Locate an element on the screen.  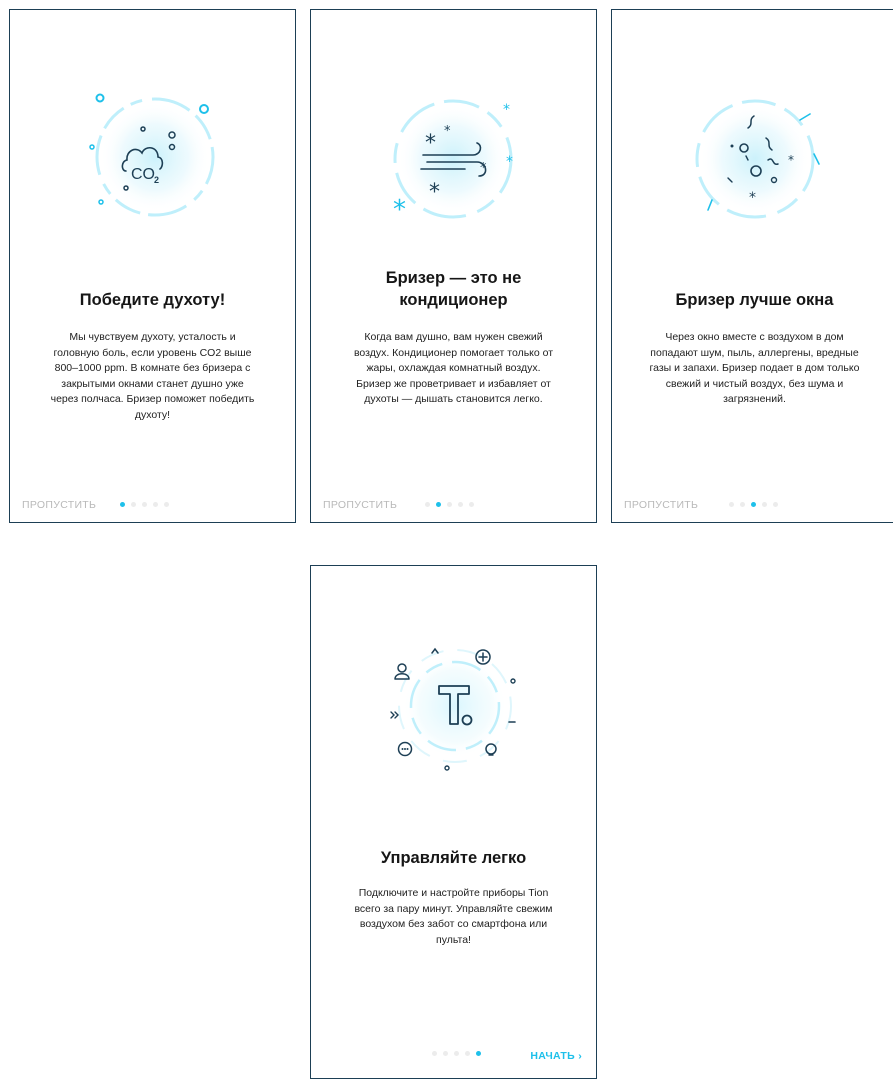
screen-title: Победите духоту! is located at coordinates (152, 300).